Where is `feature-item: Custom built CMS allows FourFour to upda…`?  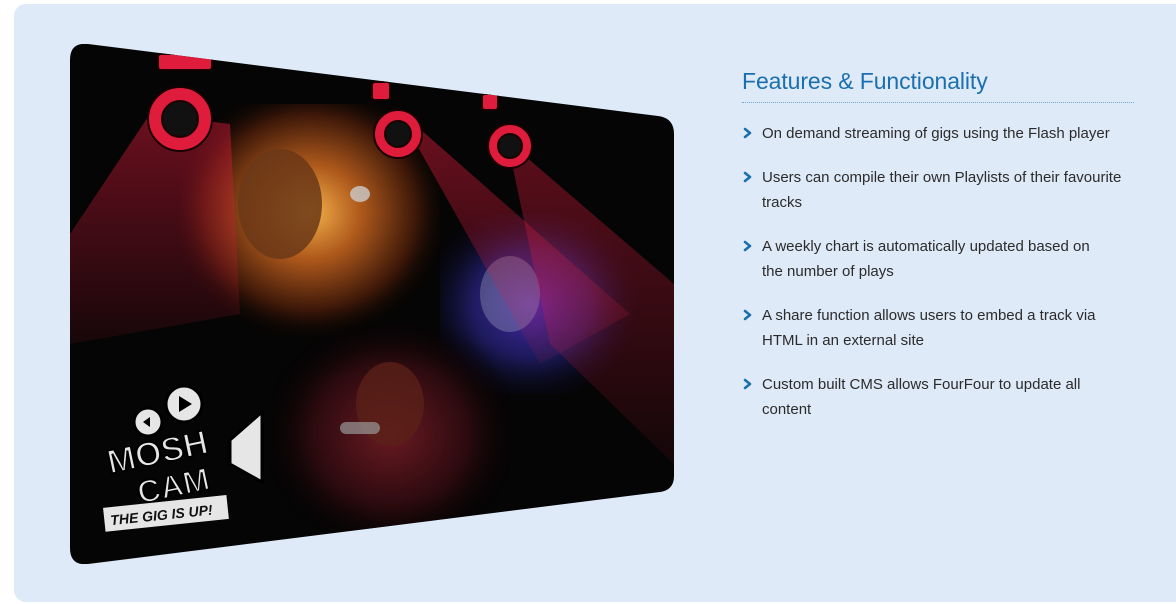 feature-item: Custom built CMS allows FourFour to upda… is located at coordinates (938, 397).